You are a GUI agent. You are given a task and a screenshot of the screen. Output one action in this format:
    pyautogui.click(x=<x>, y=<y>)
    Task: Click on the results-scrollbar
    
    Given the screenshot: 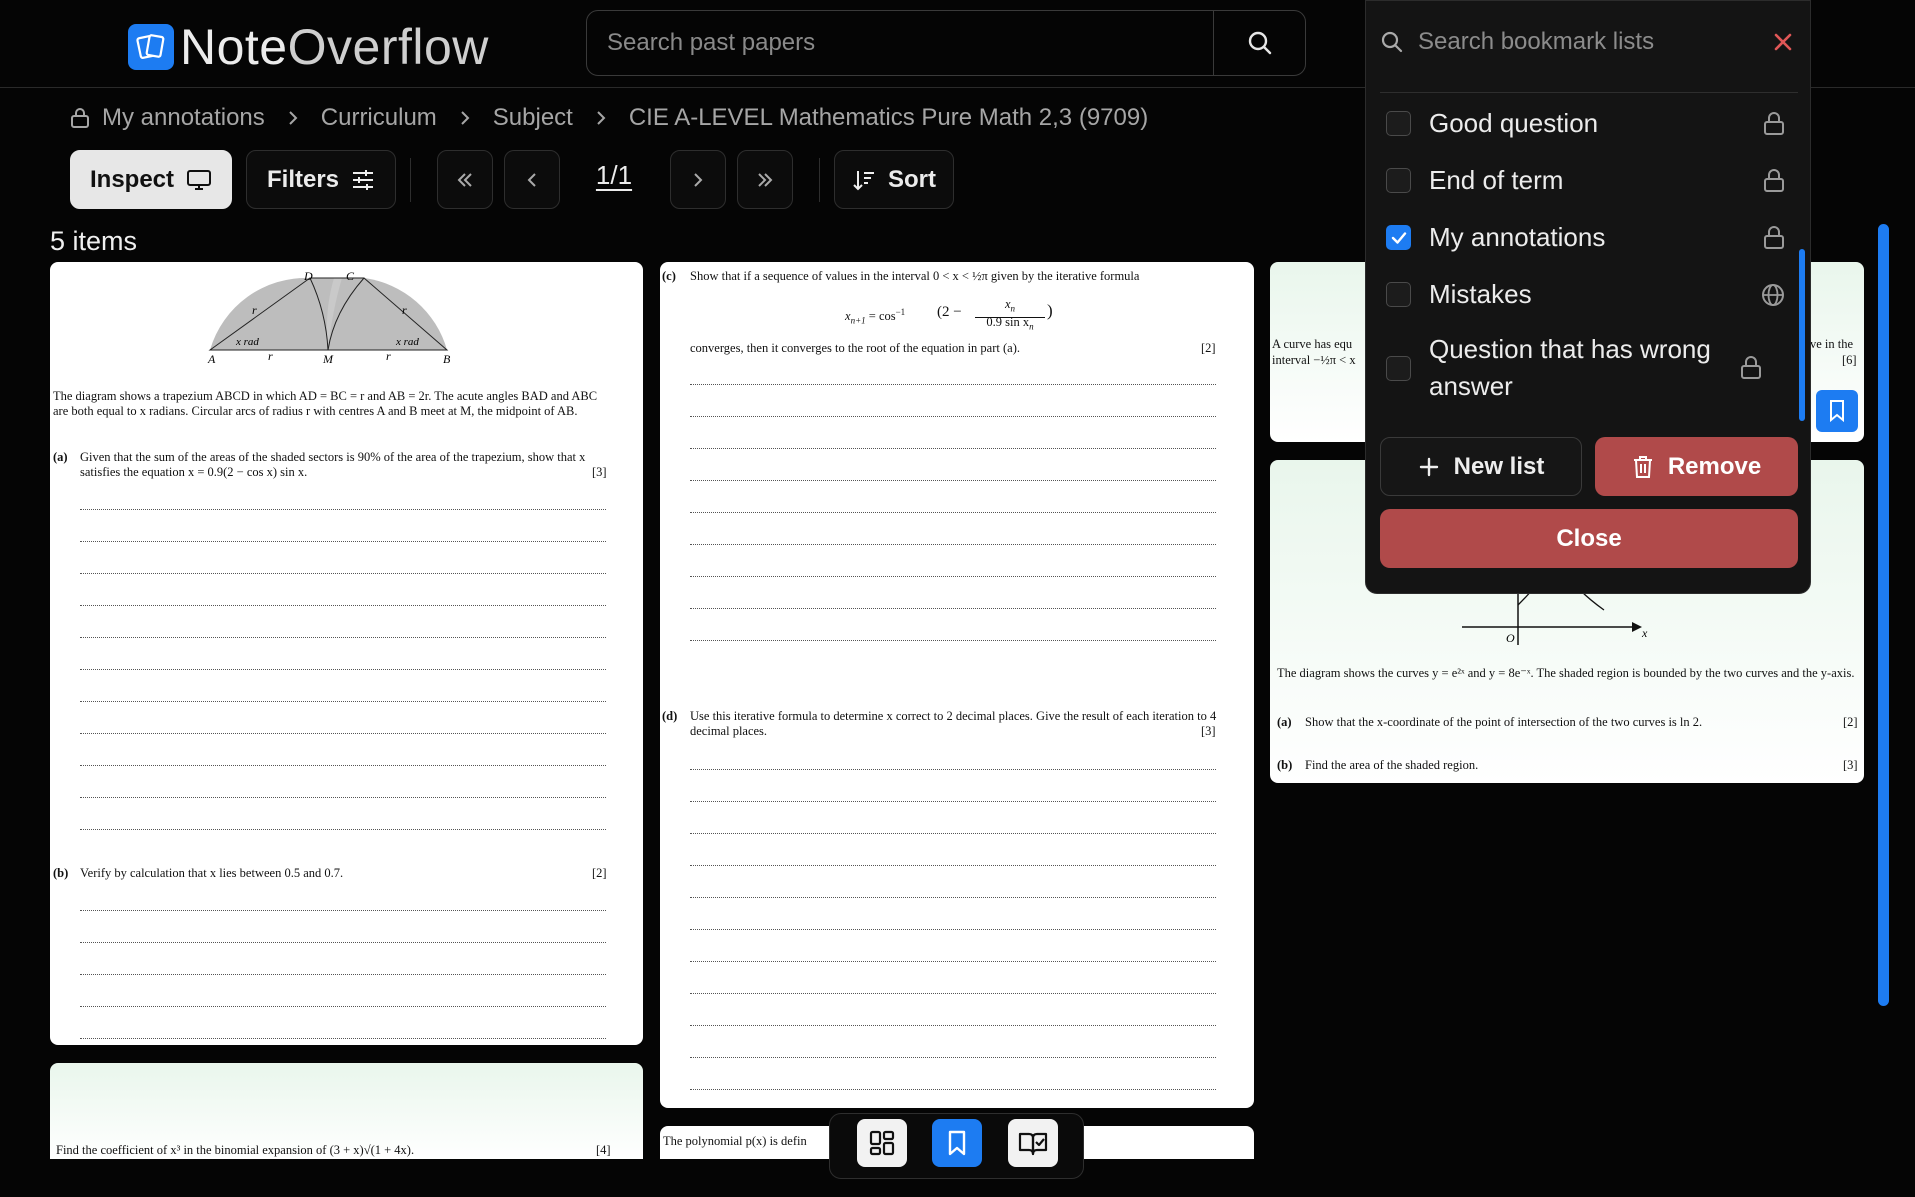 What is the action you would take?
    pyautogui.click(x=1883, y=615)
    